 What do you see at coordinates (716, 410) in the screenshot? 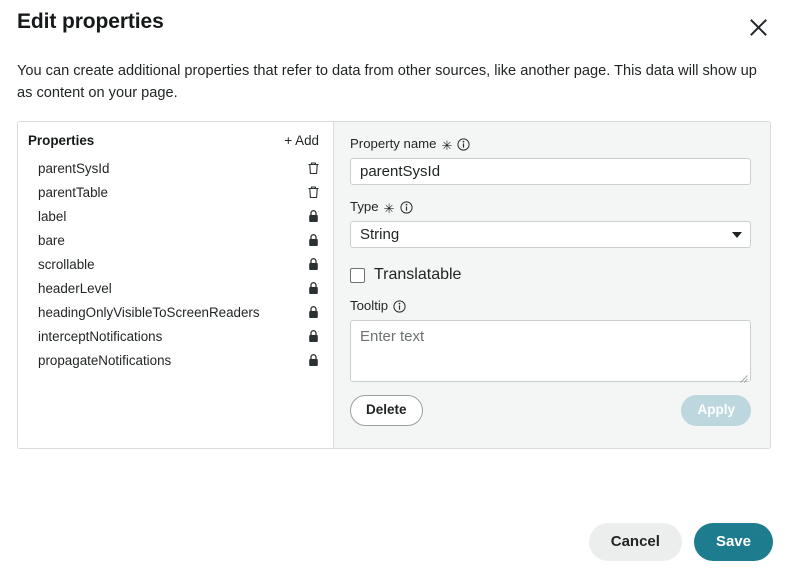
I see `apply-button: Apply` at bounding box center [716, 410].